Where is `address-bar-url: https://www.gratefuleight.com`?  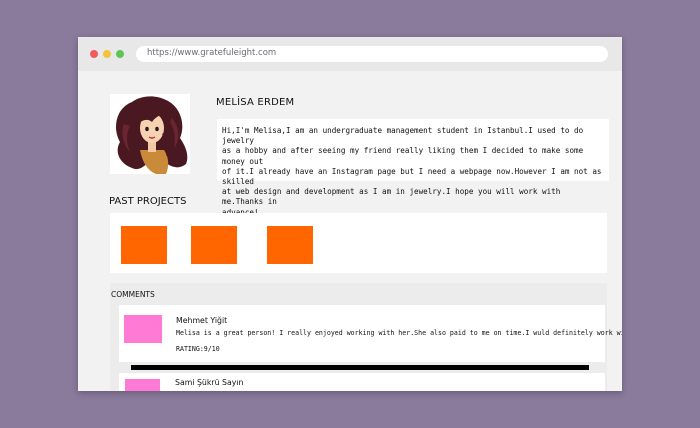
address-bar-url: https://www.gratefuleight.com is located at coordinates (212, 53).